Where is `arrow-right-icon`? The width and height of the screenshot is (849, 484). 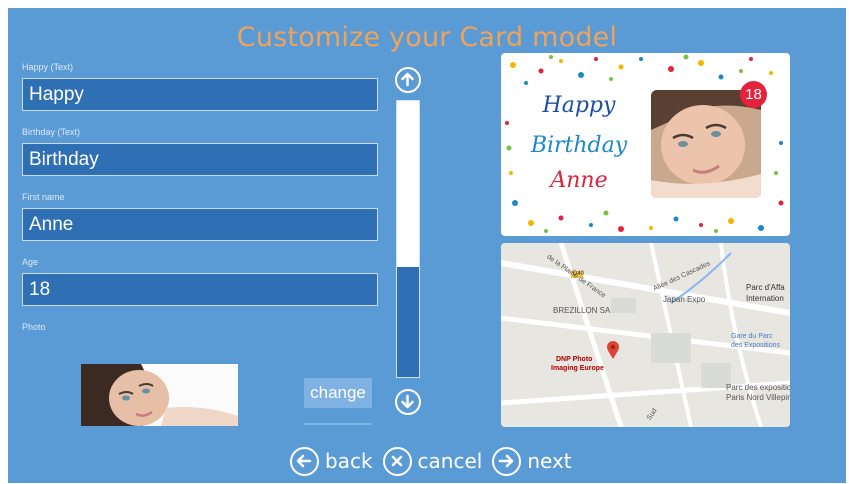
arrow-right-icon is located at coordinates (506, 460).